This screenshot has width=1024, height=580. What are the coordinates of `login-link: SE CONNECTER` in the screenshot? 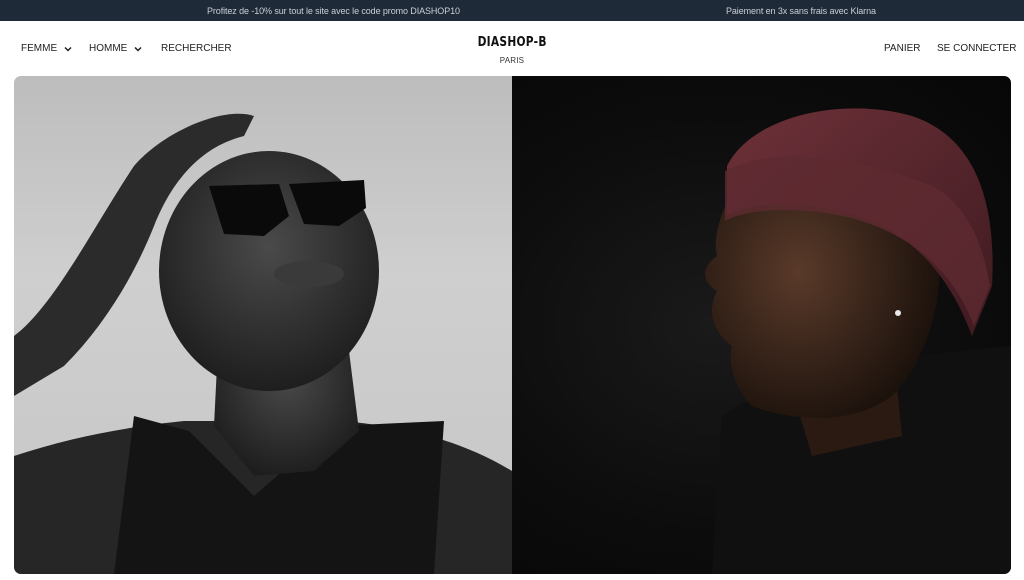 It's located at (976, 48).